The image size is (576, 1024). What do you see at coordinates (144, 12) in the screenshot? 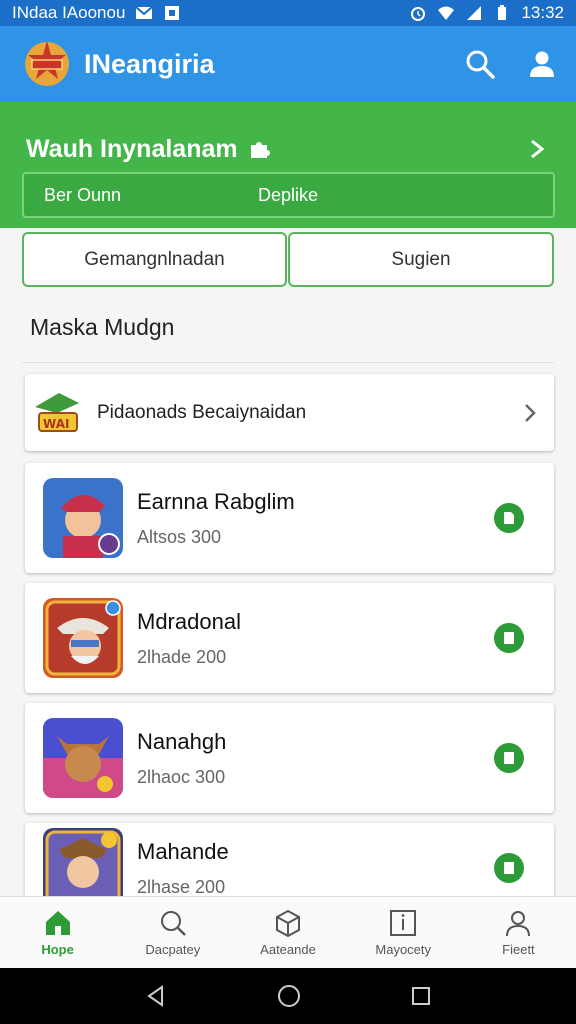
I see `email-icon` at bounding box center [144, 12].